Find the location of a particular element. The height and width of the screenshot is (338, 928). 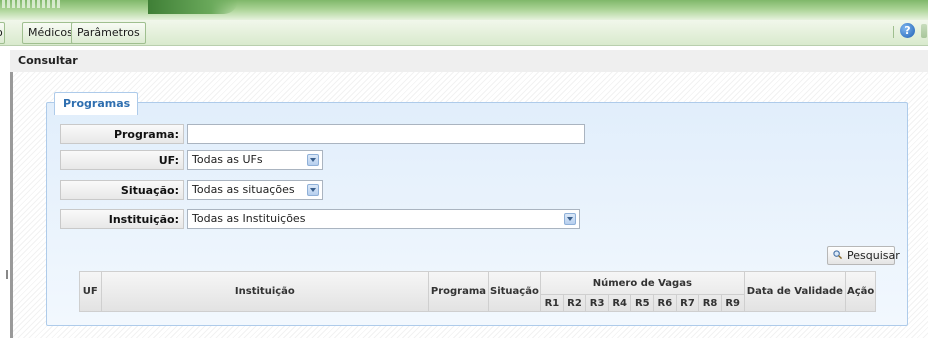

col-numero-vagas: Número de Vagas is located at coordinates (642, 283).